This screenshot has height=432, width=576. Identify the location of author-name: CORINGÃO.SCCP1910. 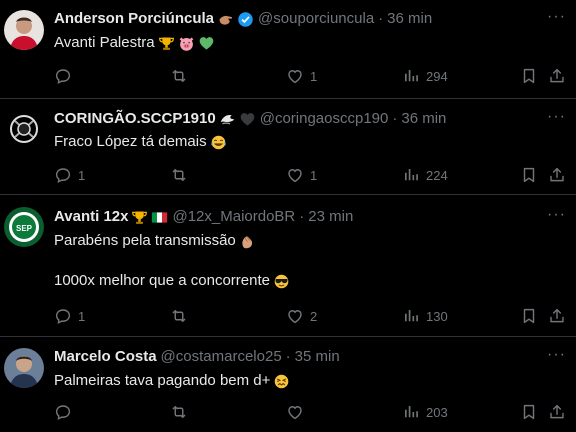
(135, 119).